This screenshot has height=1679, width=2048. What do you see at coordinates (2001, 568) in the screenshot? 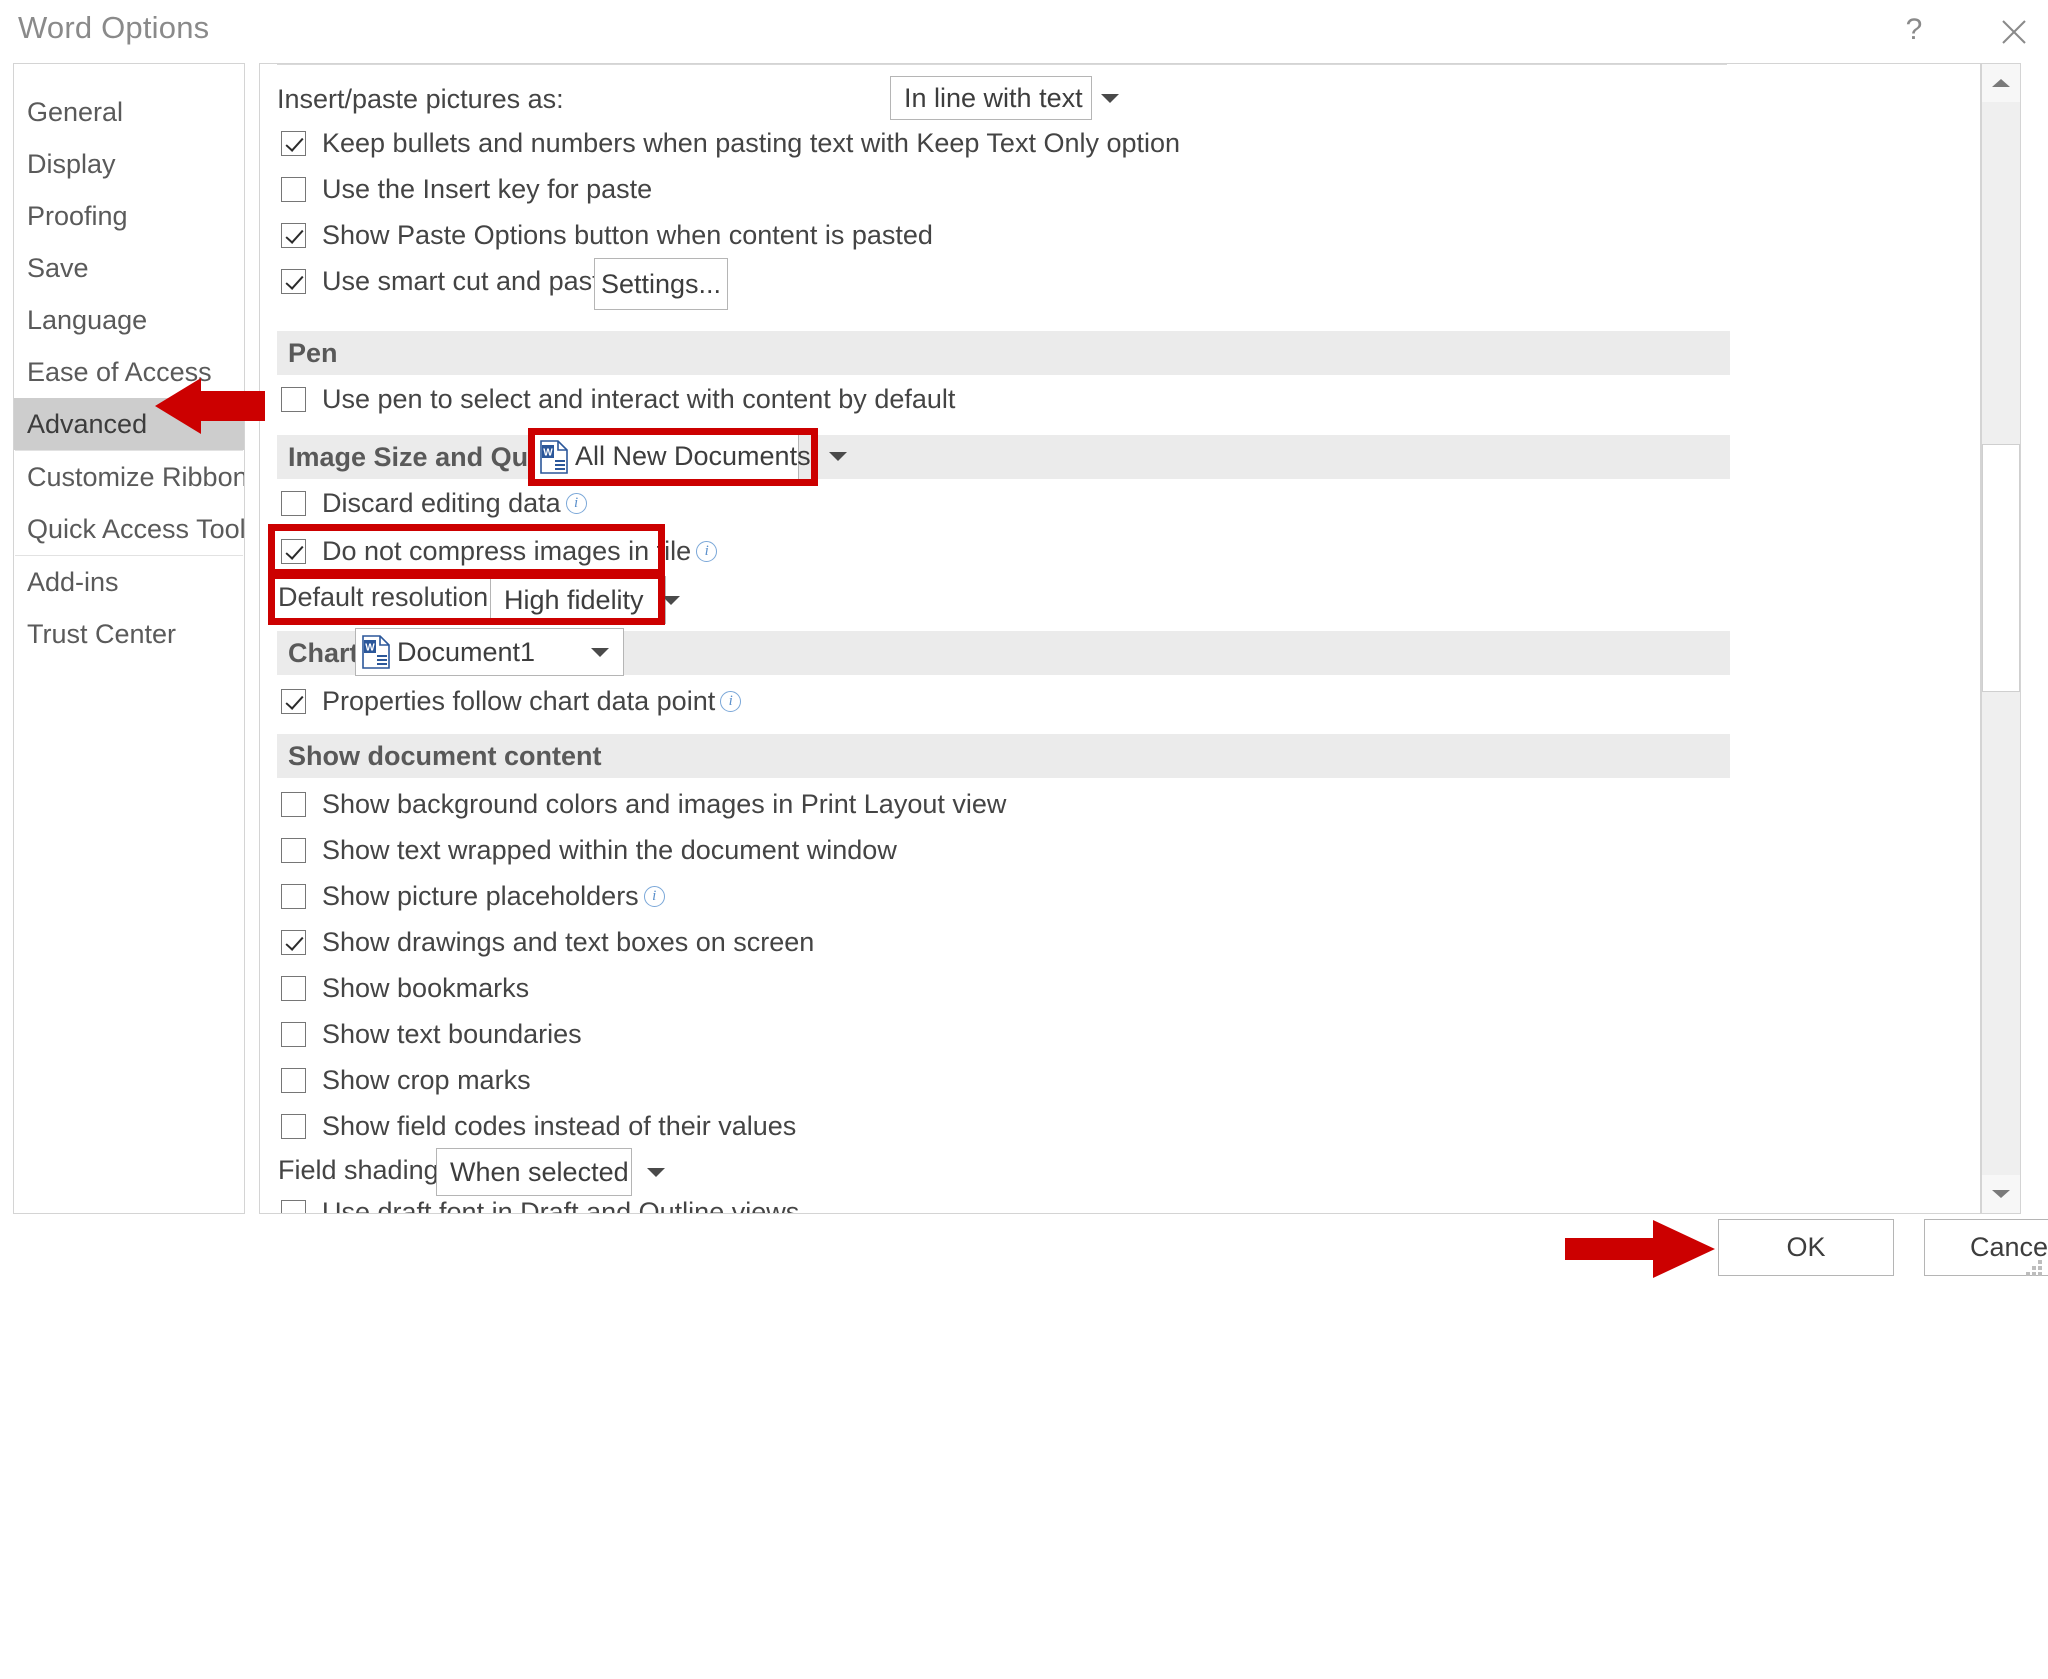
I see `scrollbar-thumb` at bounding box center [2001, 568].